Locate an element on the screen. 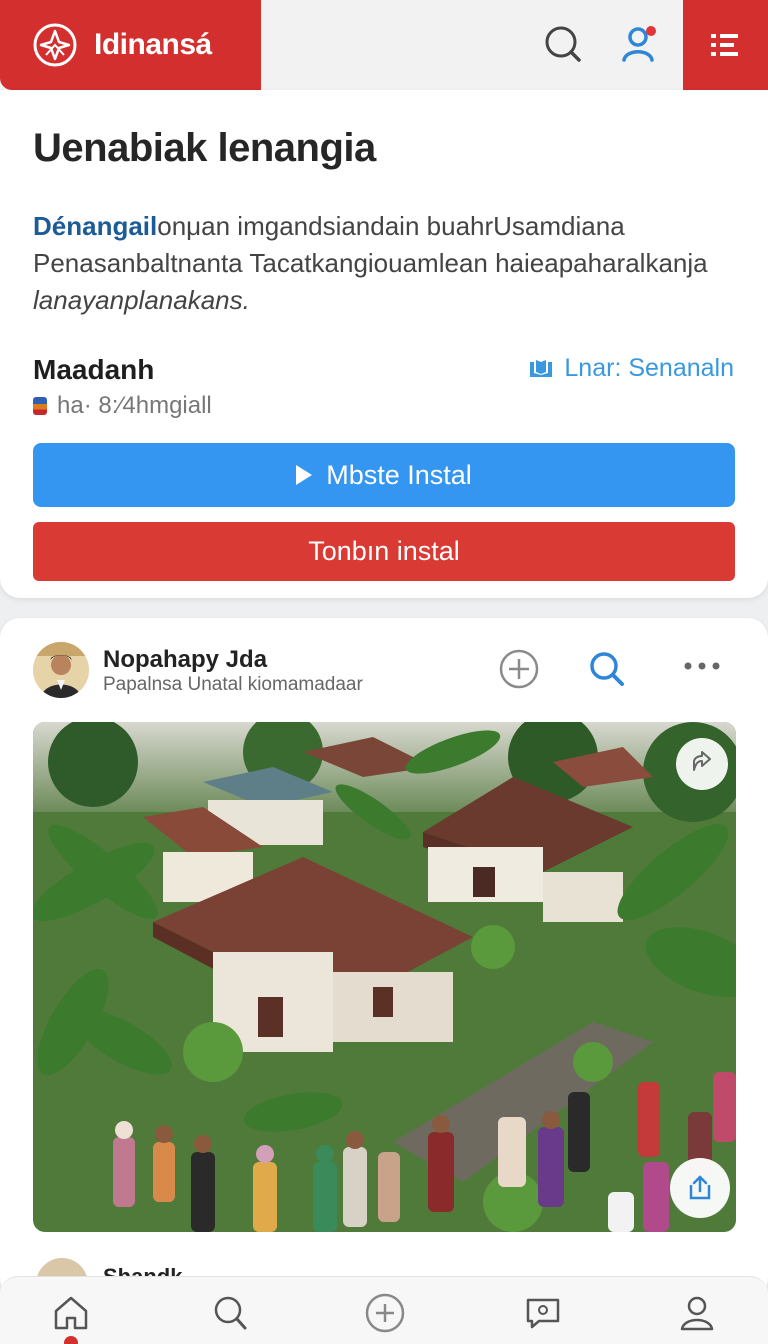 This screenshot has width=768, height=1344. nav-chat is located at coordinates (543, 1313).